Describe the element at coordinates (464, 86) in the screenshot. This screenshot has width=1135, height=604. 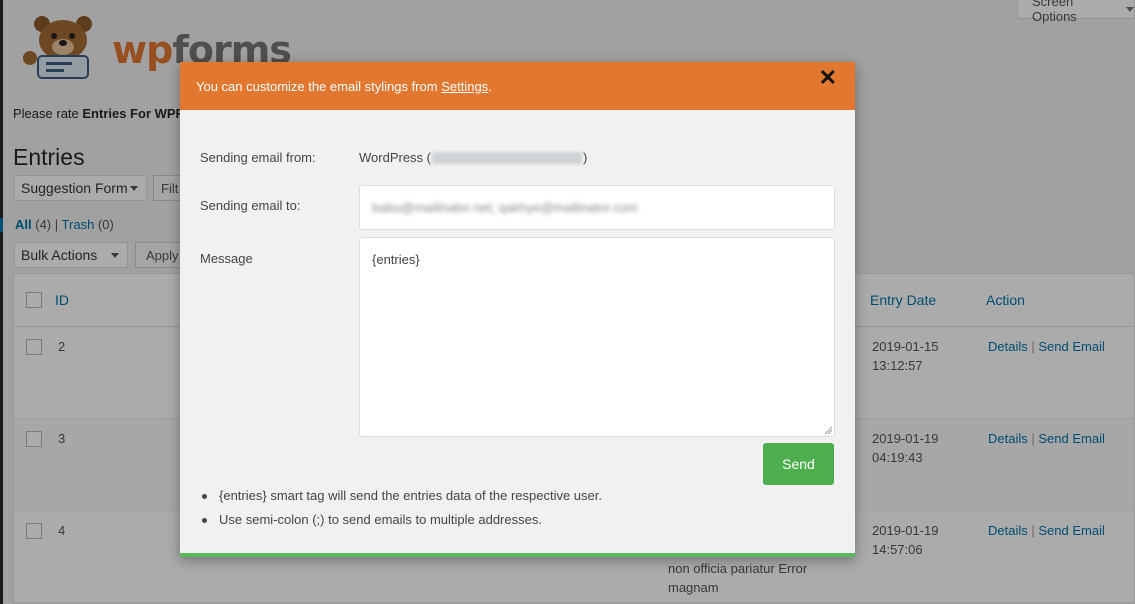
I see `settings-link: Settings` at that location.